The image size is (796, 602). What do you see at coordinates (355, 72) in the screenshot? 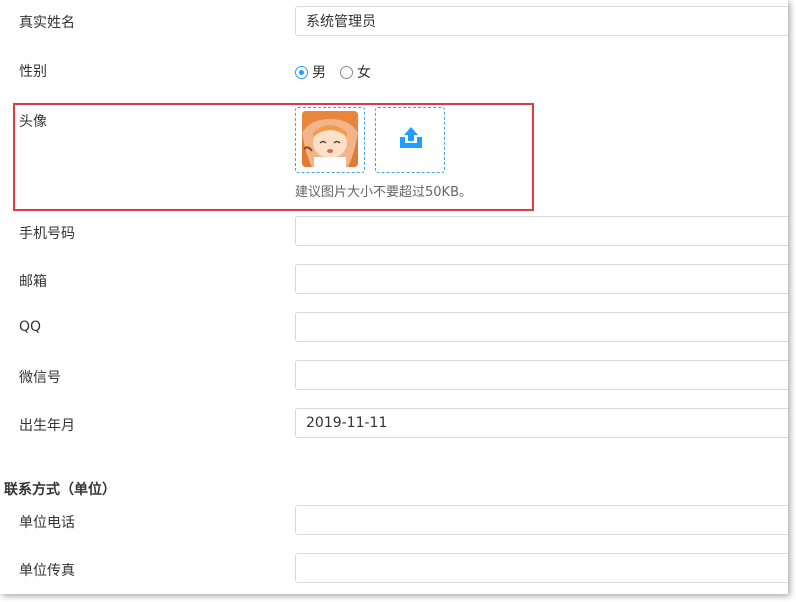
I see `gender-female-radio: 女` at bounding box center [355, 72].